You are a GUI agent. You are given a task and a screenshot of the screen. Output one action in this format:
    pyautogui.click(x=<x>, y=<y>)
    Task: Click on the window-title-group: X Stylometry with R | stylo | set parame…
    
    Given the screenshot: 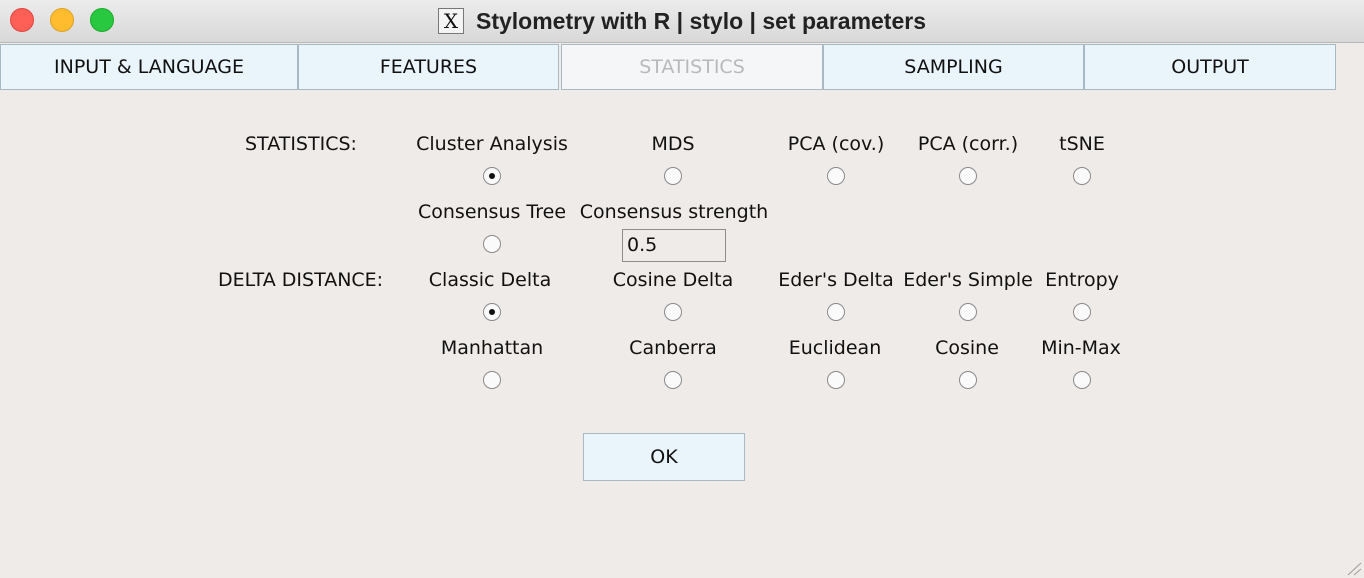 What is the action you would take?
    pyautogui.click(x=682, y=21)
    